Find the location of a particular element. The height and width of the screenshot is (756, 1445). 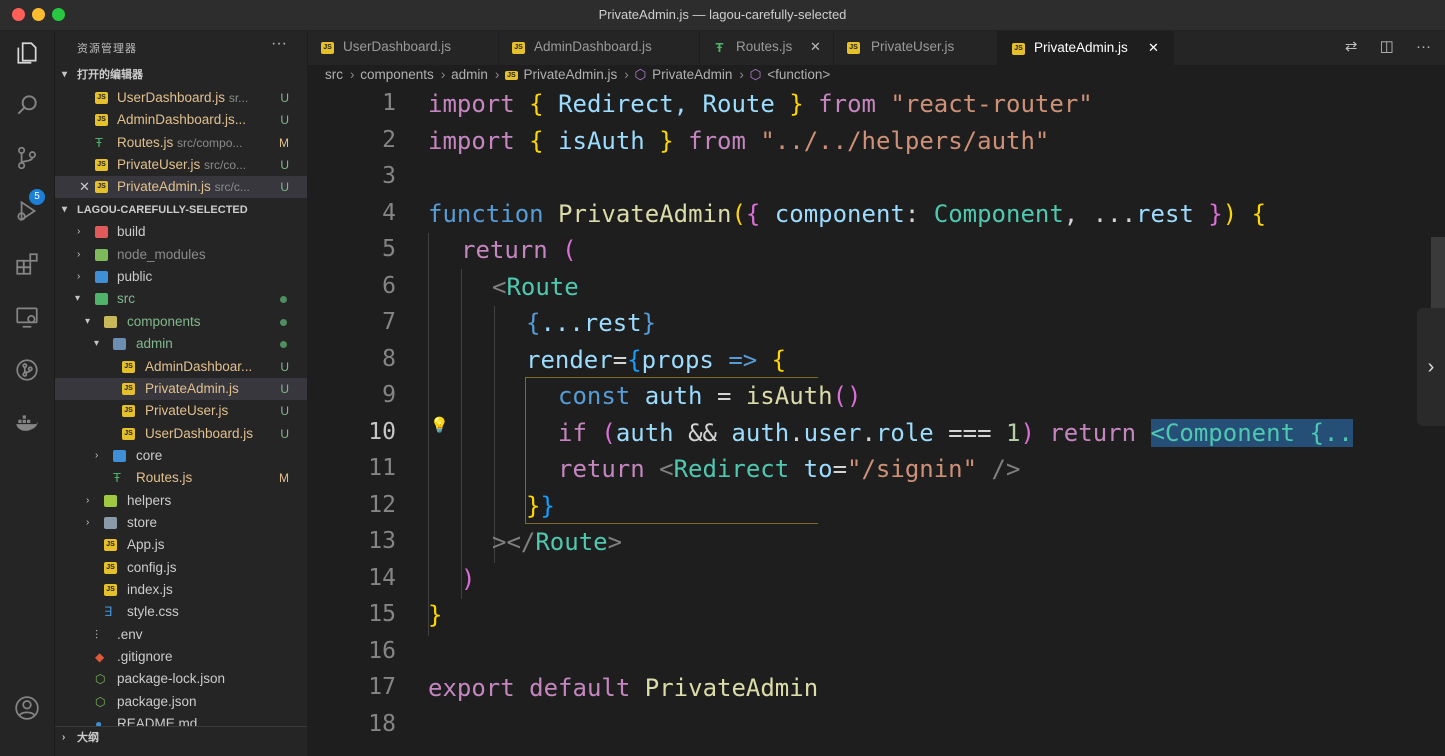

tree-file: Ŧ Routes.js M is located at coordinates (181, 478).